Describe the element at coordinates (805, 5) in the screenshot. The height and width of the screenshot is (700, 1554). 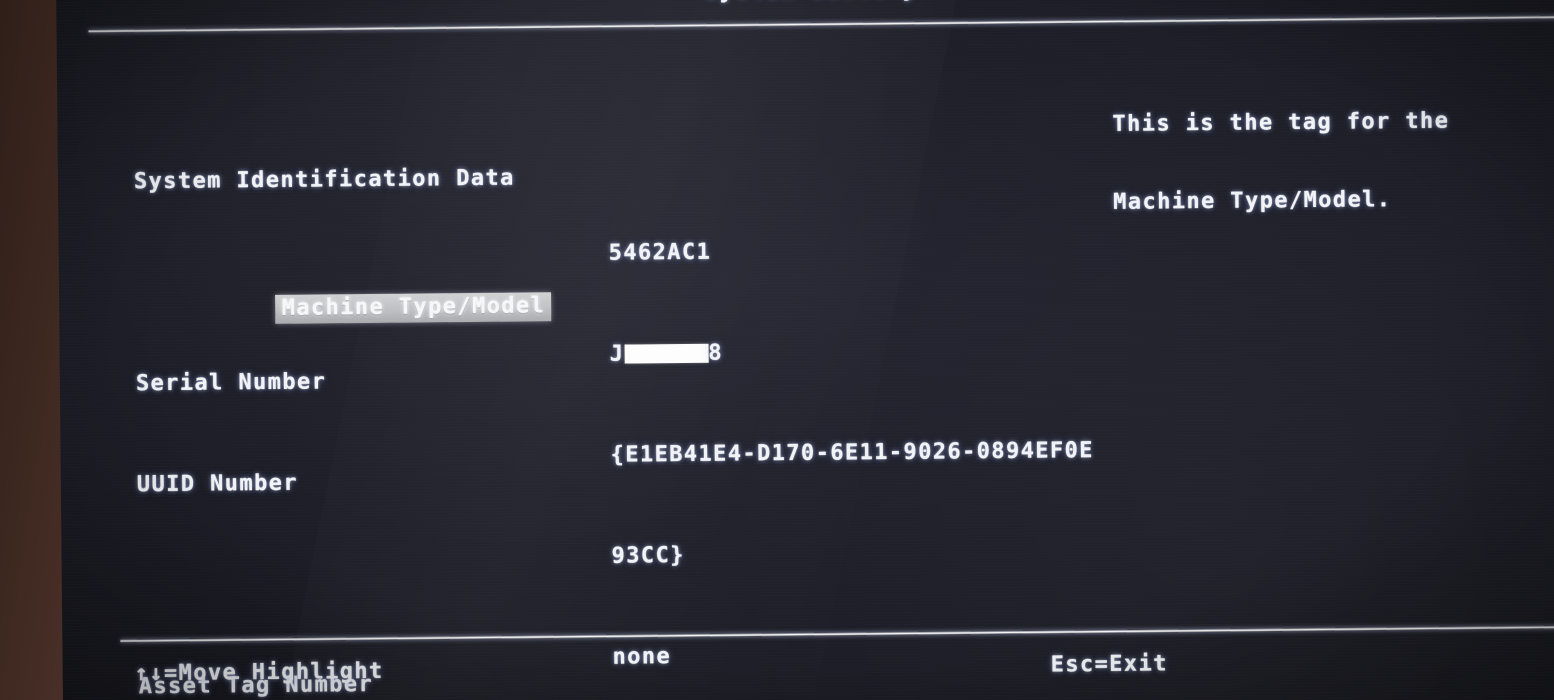
I see `page-title: System Summary` at that location.